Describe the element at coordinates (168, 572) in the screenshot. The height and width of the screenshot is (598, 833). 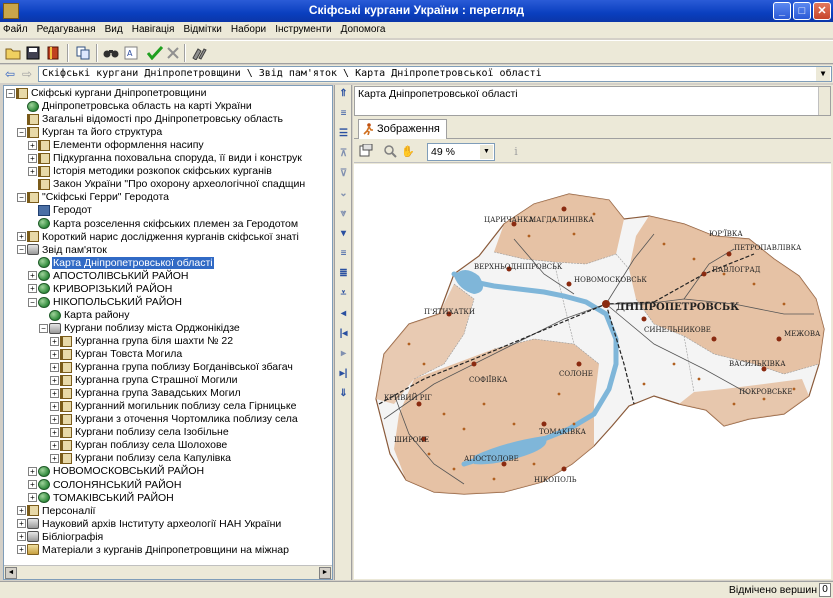
I see `horizontal-scrollbar: ◄ ►` at that location.